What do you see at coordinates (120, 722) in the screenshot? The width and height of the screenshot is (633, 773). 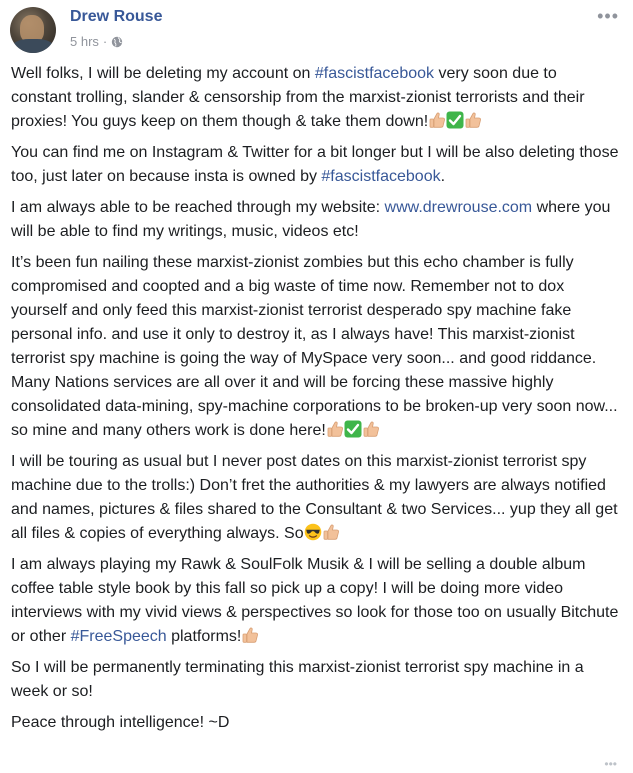 I see `paragraph: Peace through intelligence! ~D` at bounding box center [120, 722].